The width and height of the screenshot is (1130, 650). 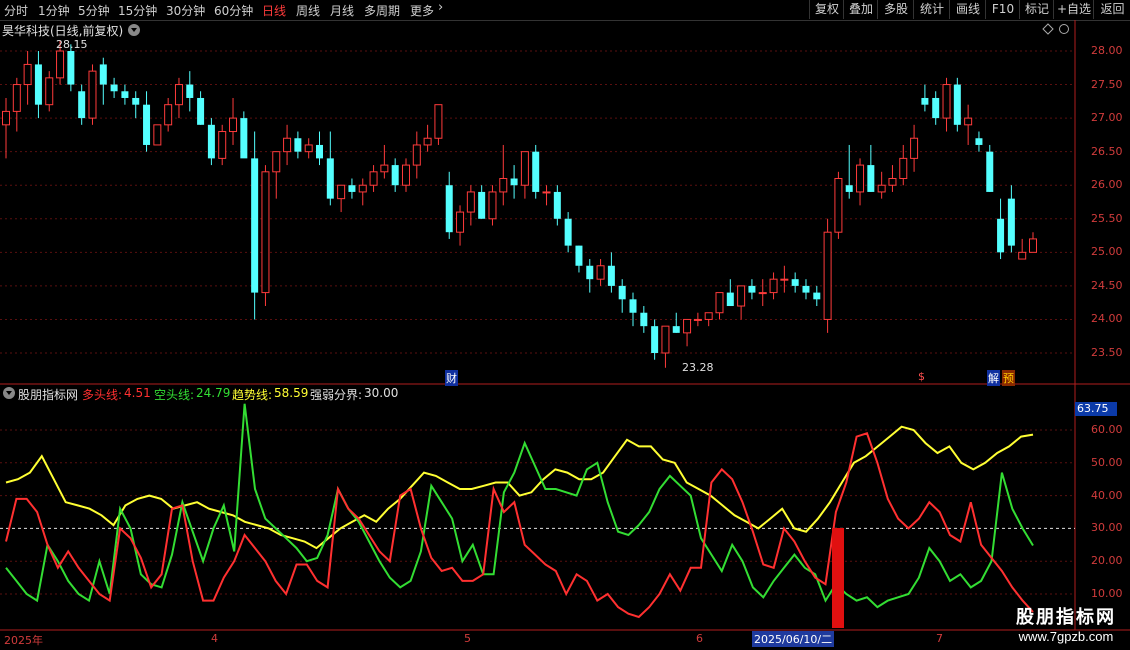 What do you see at coordinates (1064, 29) in the screenshot?
I see `circle-icon` at bounding box center [1064, 29].